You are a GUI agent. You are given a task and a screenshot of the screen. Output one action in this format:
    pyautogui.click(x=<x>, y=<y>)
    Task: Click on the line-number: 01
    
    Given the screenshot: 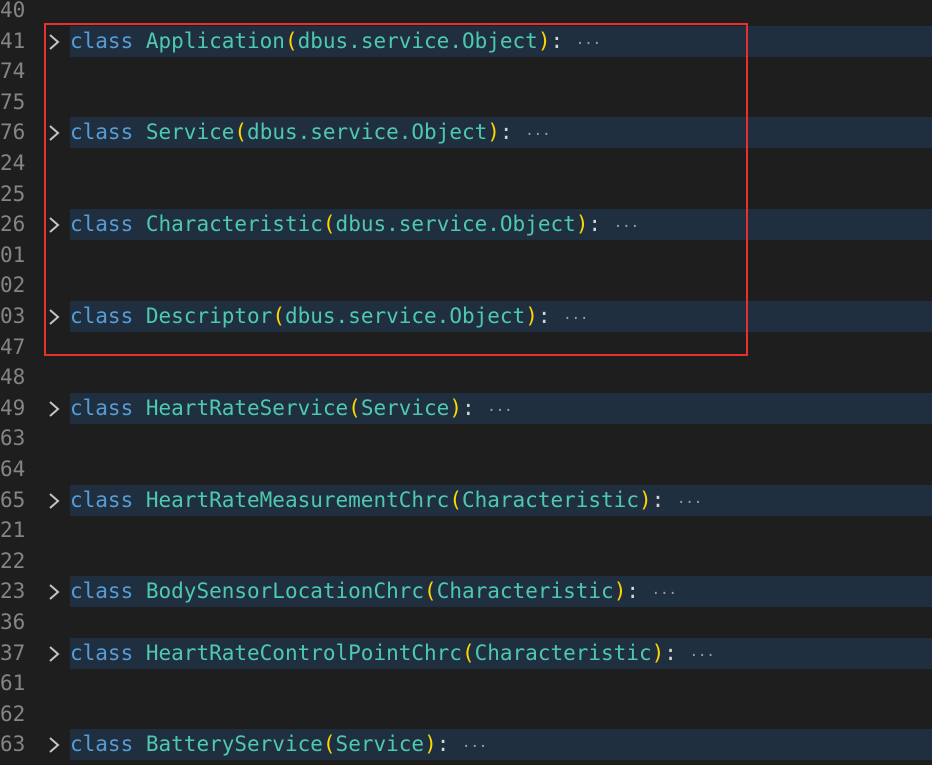 What is the action you would take?
    pyautogui.click(x=13, y=255)
    